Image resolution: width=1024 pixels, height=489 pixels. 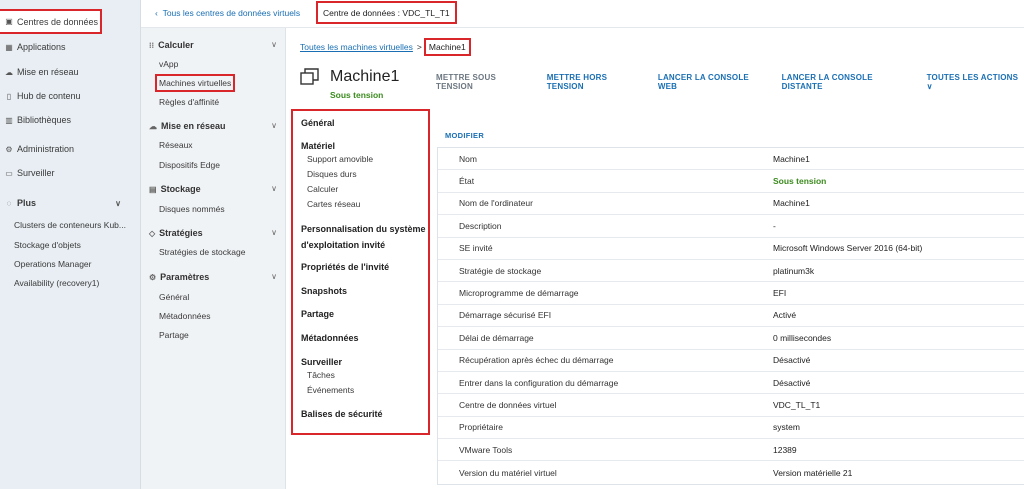 I want to click on sidebar-subitem: Stockage d'objets, so click(x=47, y=245).